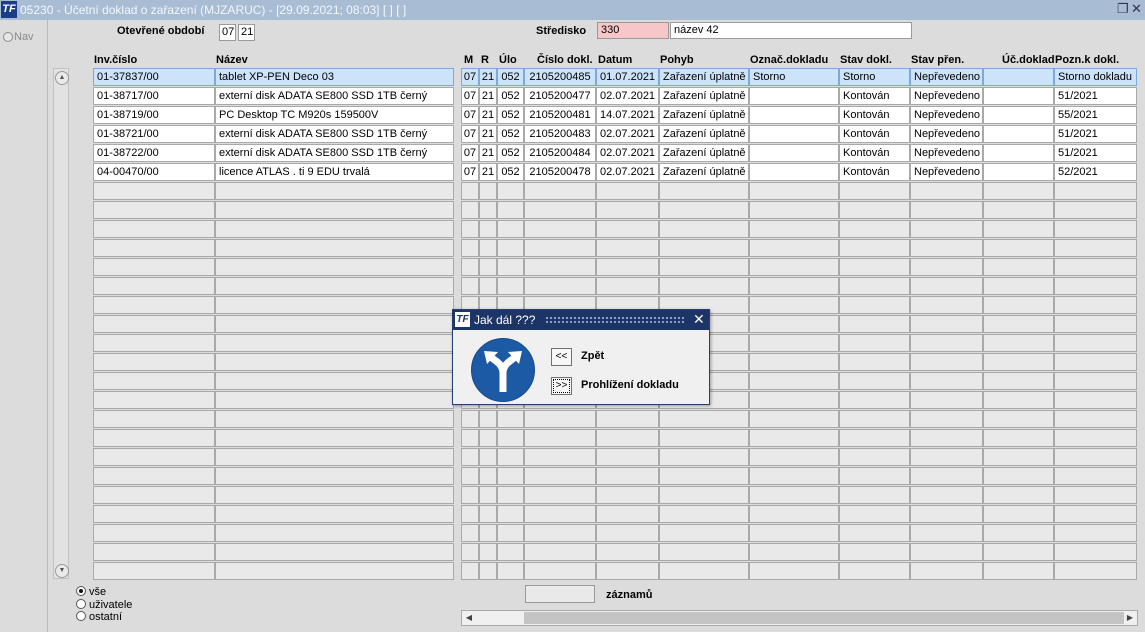  Describe the element at coordinates (154, 153) in the screenshot. I see `table-cell-inv-number: 01-38722/00` at that location.